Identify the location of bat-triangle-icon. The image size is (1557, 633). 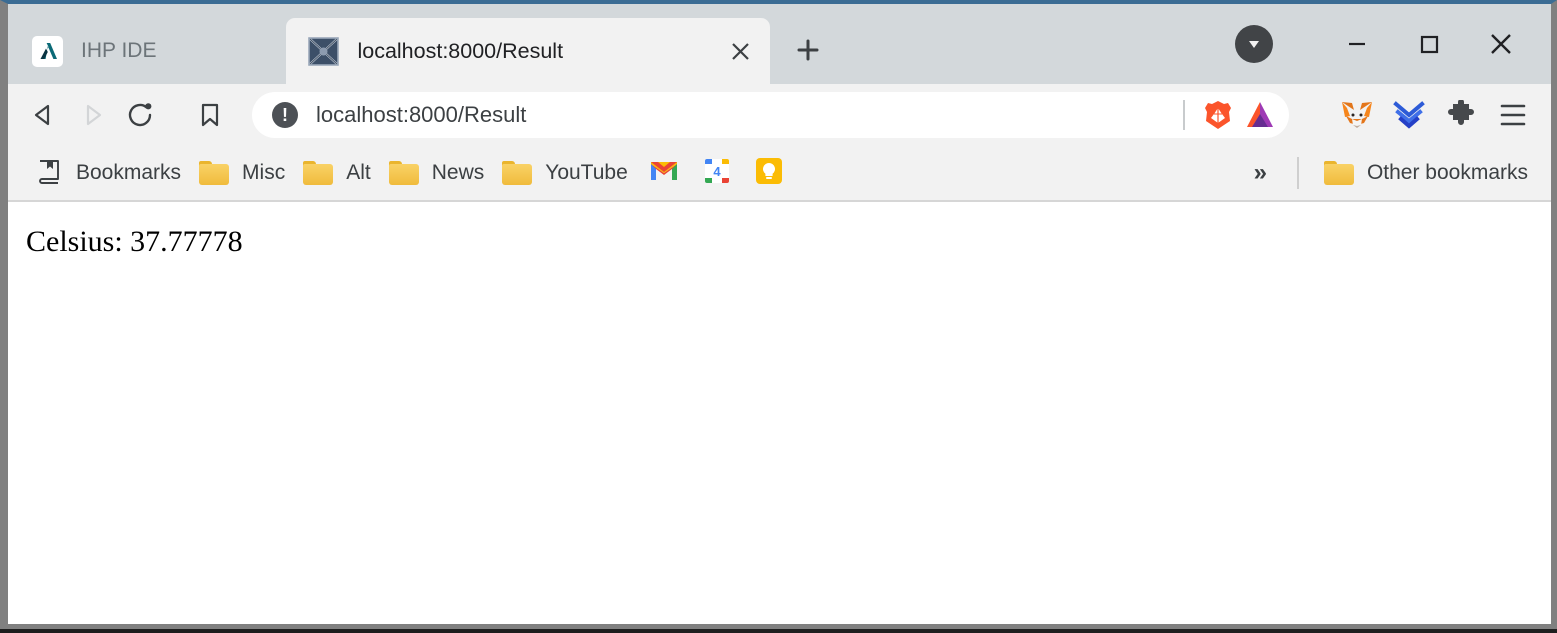
(1260, 115).